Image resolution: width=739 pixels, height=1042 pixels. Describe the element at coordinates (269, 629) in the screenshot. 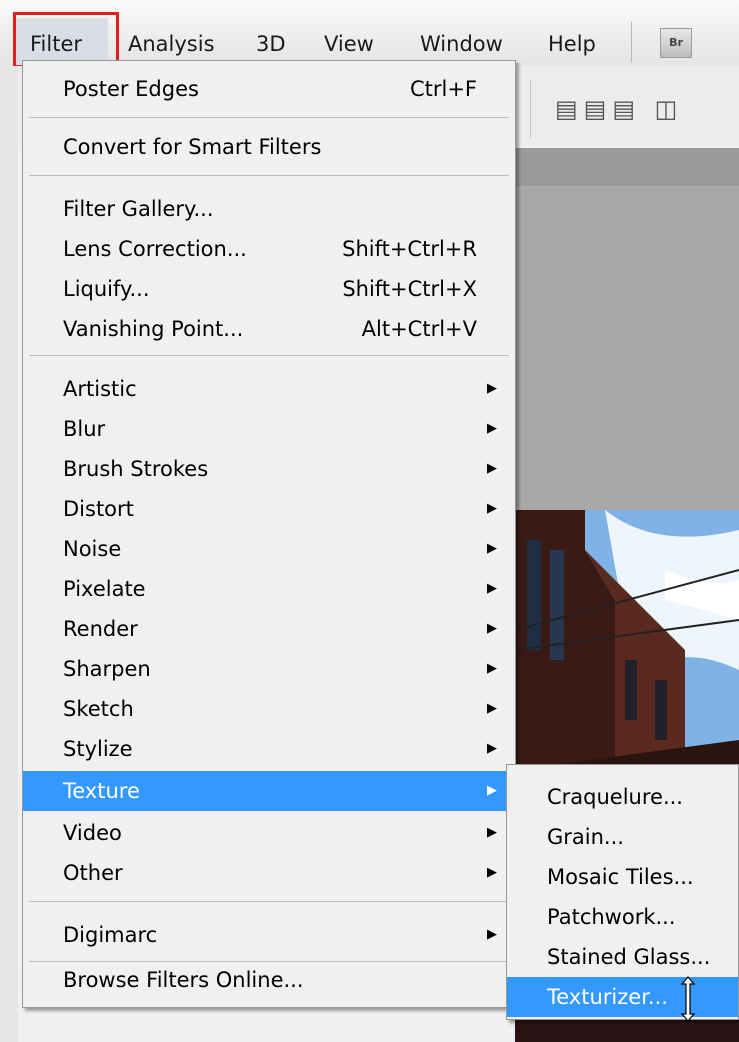

I see `menu-item-render: Render ▶` at that location.